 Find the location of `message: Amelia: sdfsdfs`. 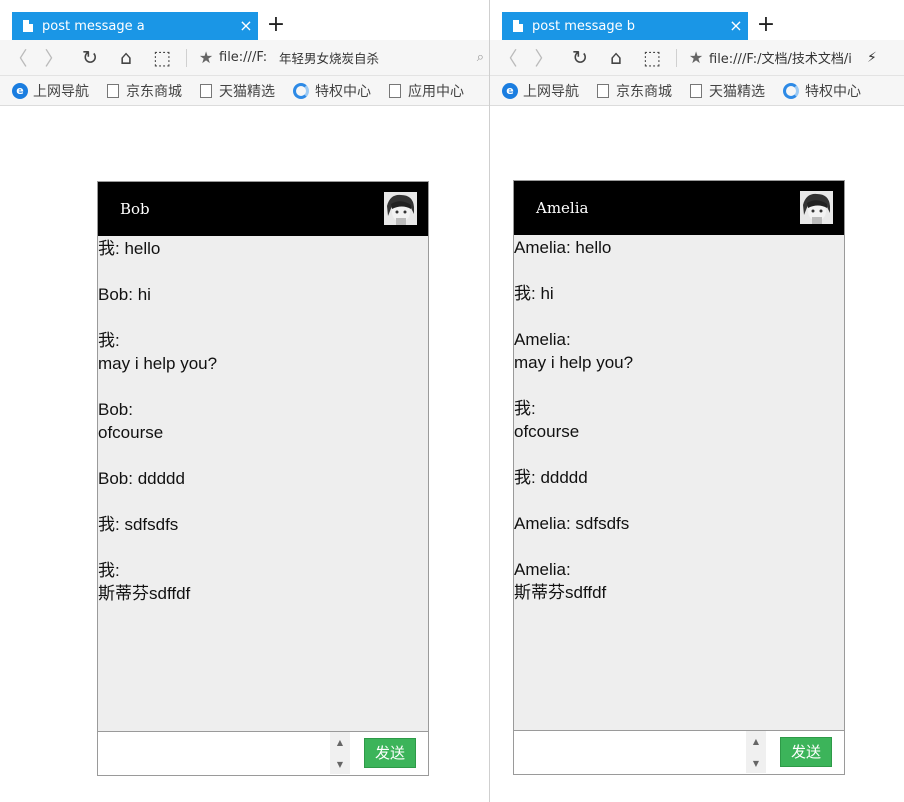

message: Amelia: sdfsdfs is located at coordinates (572, 523).